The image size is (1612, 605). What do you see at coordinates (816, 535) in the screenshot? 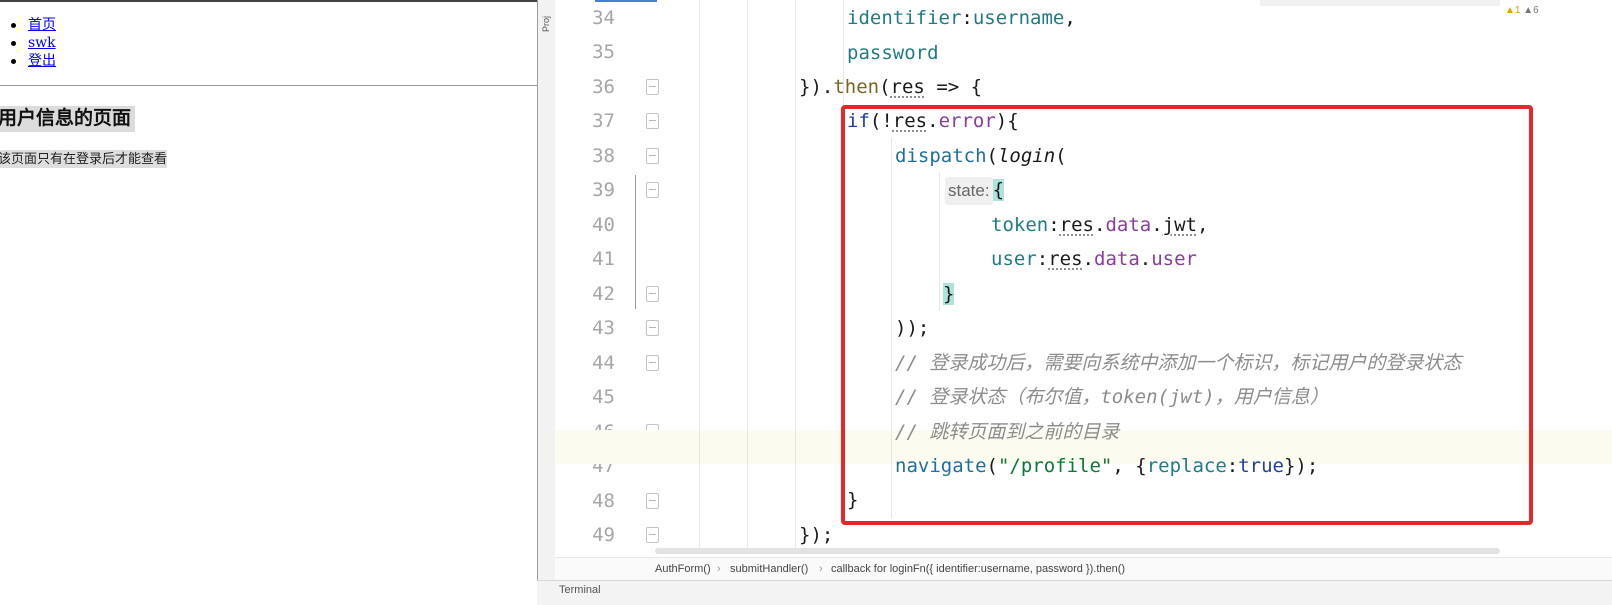
I see `token: });` at bounding box center [816, 535].